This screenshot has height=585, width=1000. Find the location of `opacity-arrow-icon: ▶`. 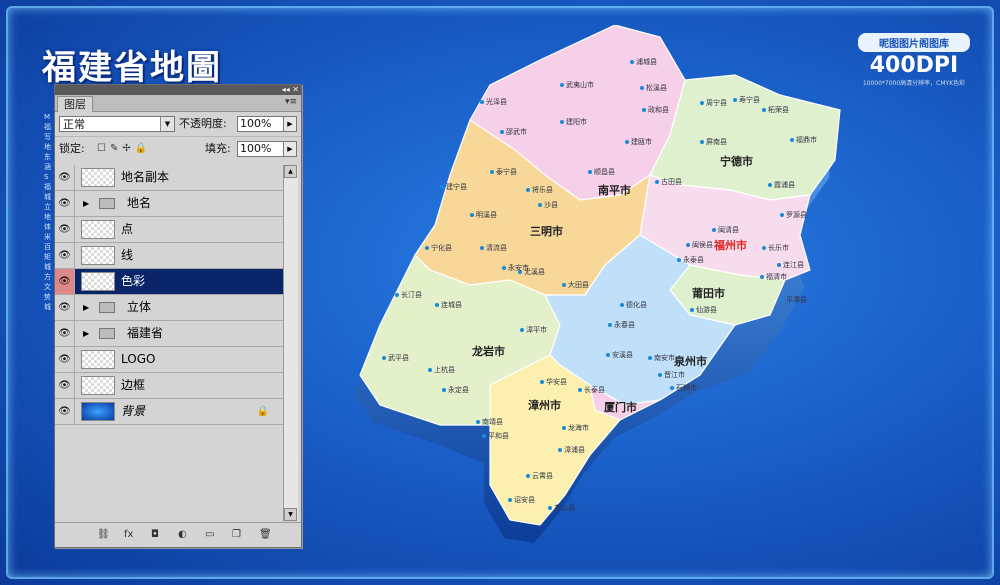

opacity-arrow-icon: ▶ is located at coordinates (290, 124).